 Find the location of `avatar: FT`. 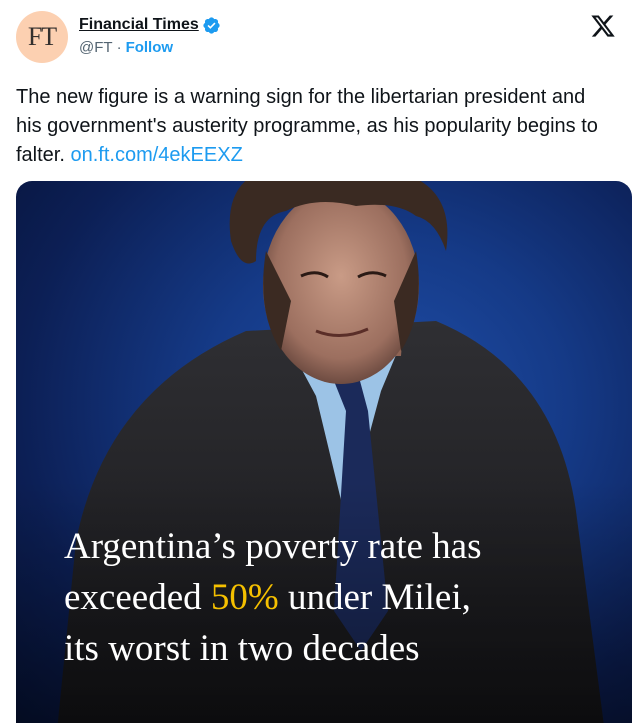

avatar: FT is located at coordinates (42, 37).